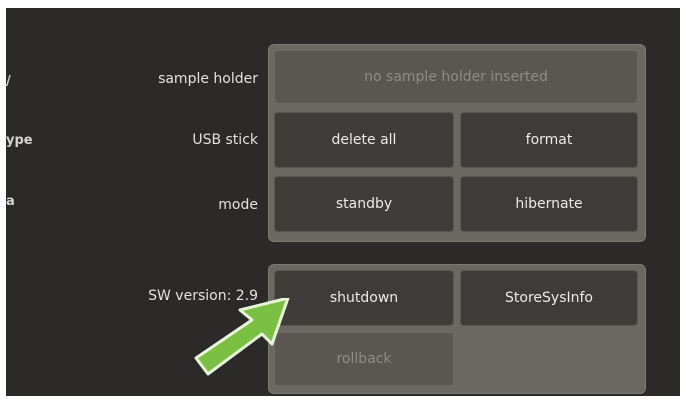 The width and height of the screenshot is (686, 405). Describe the element at coordinates (242, 337) in the screenshot. I see `green-arrow-icon` at that location.